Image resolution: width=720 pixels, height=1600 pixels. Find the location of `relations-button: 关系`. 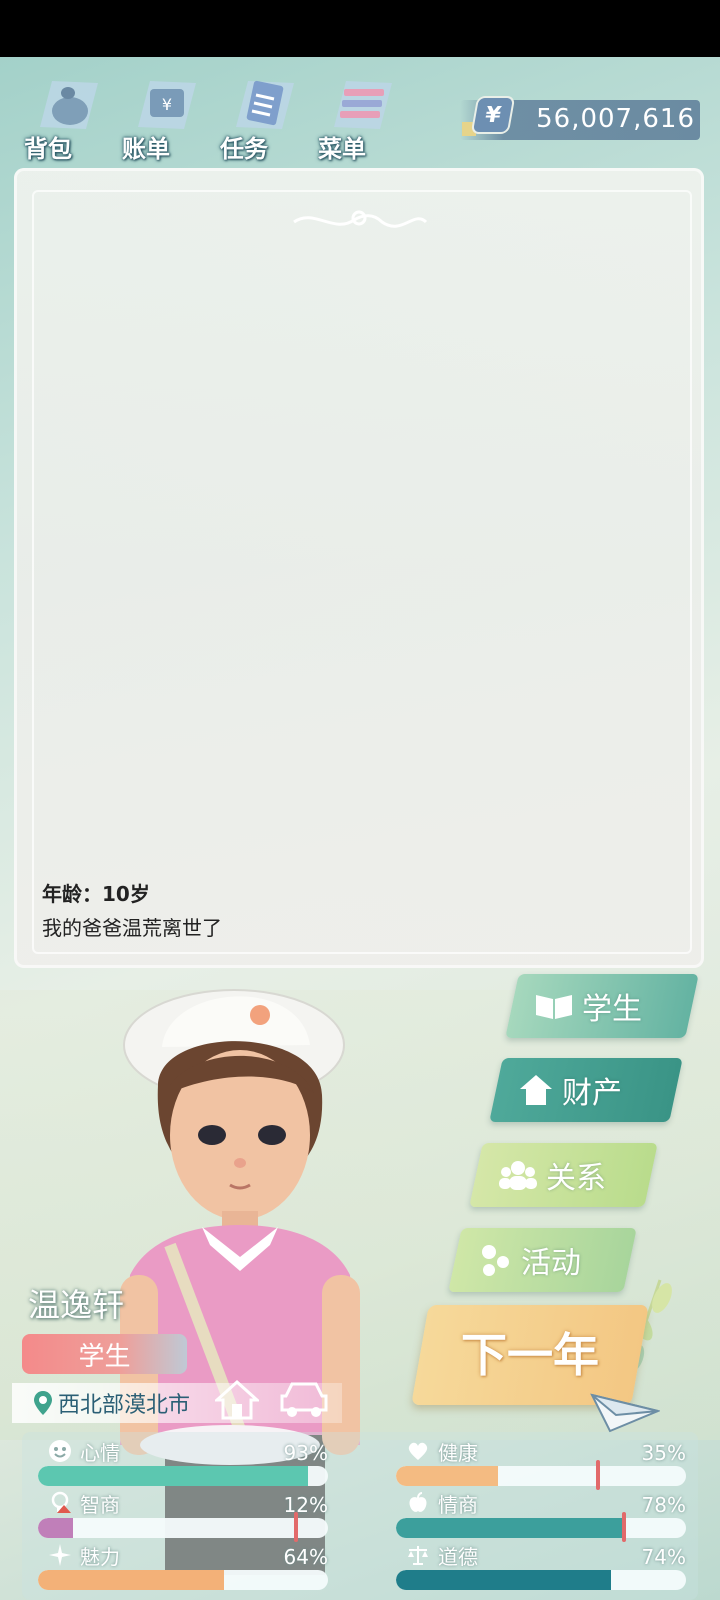

relations-button: 关系 is located at coordinates (563, 1175).